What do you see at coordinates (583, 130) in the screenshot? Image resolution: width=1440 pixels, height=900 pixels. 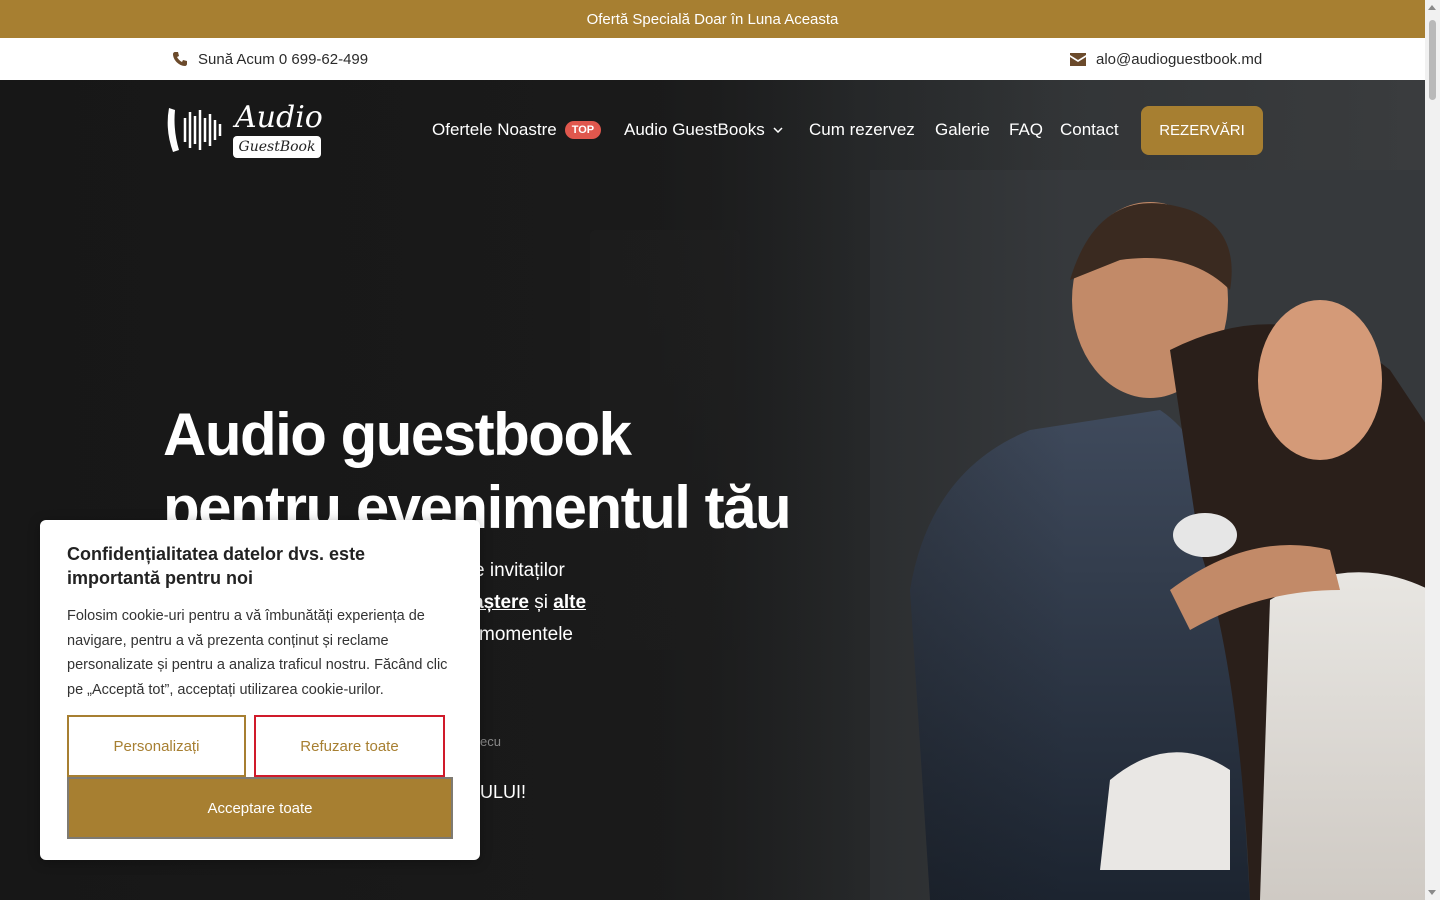 I see `top-badge: TOP` at bounding box center [583, 130].